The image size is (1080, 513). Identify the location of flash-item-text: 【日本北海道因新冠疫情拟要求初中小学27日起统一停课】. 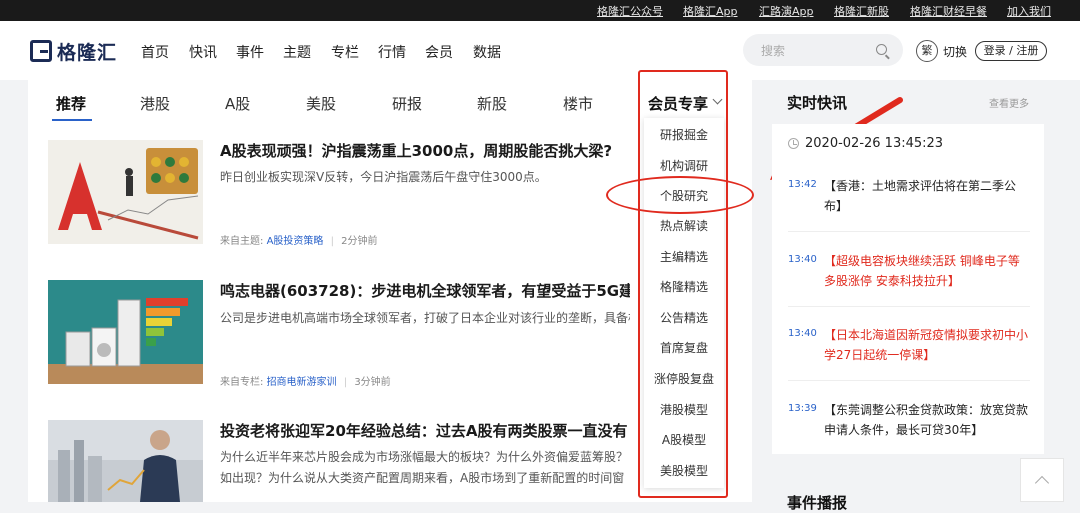
(927, 345).